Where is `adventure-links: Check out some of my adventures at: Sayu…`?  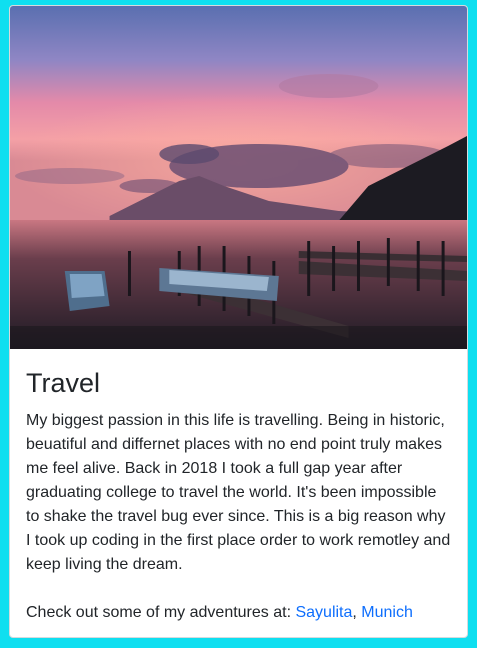 adventure-links: Check out some of my adventures at: Sayu… is located at coordinates (238, 613).